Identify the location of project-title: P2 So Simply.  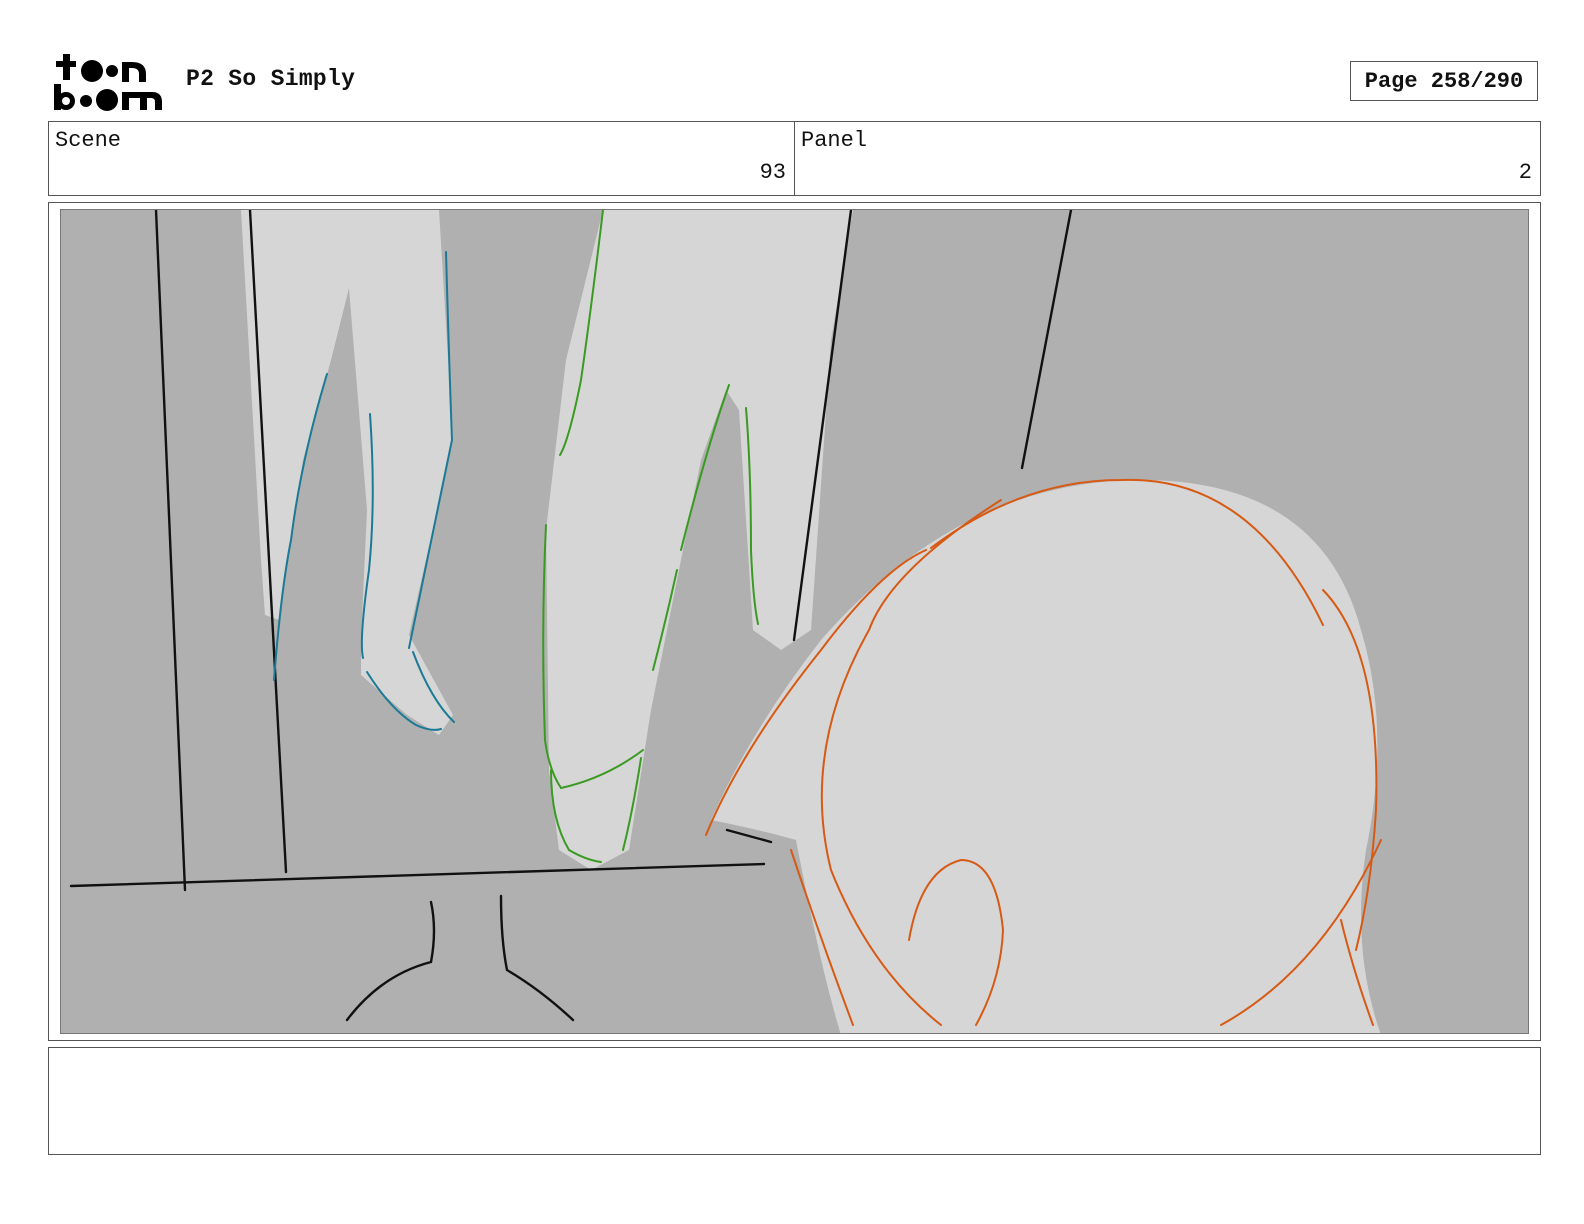
(271, 79).